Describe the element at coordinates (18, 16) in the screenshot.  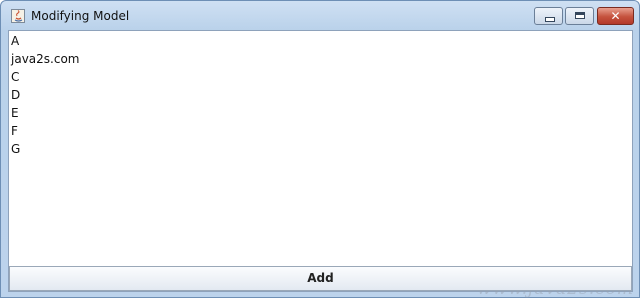
I see `java-icon` at that location.